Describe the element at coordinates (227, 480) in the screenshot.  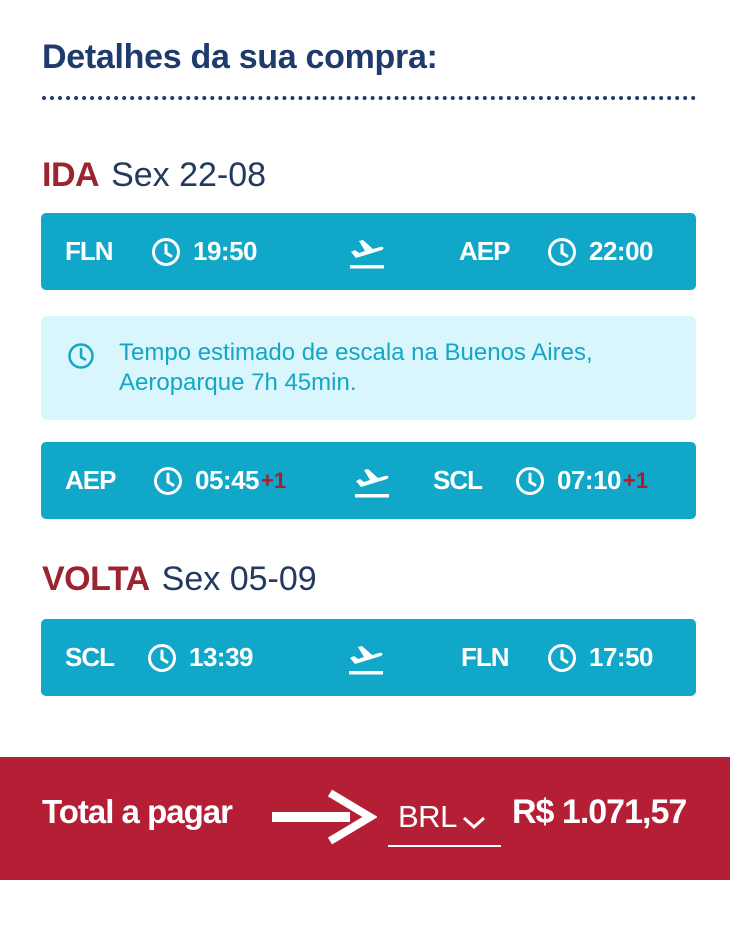
I see `departure-time: 05:45` at that location.